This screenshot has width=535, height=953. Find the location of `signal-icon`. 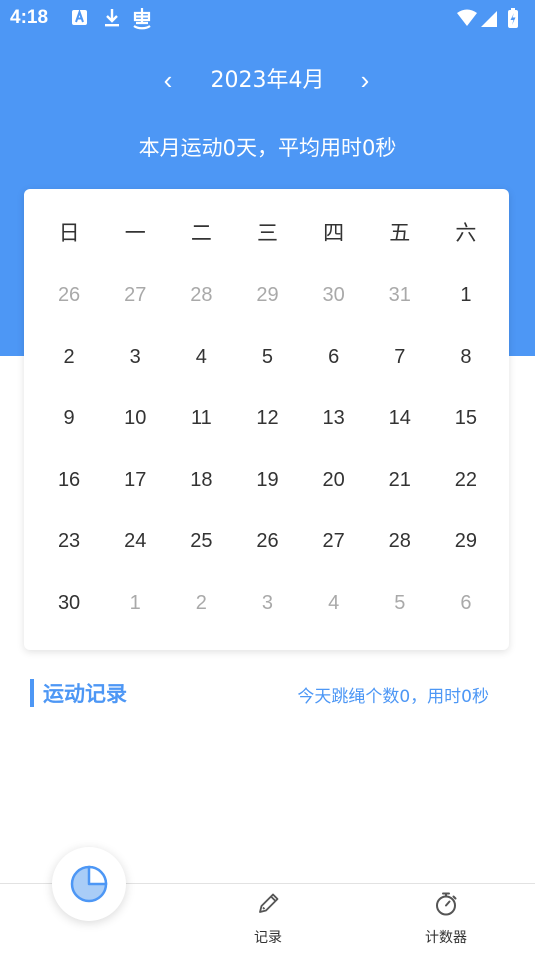

signal-icon is located at coordinates (489, 19).